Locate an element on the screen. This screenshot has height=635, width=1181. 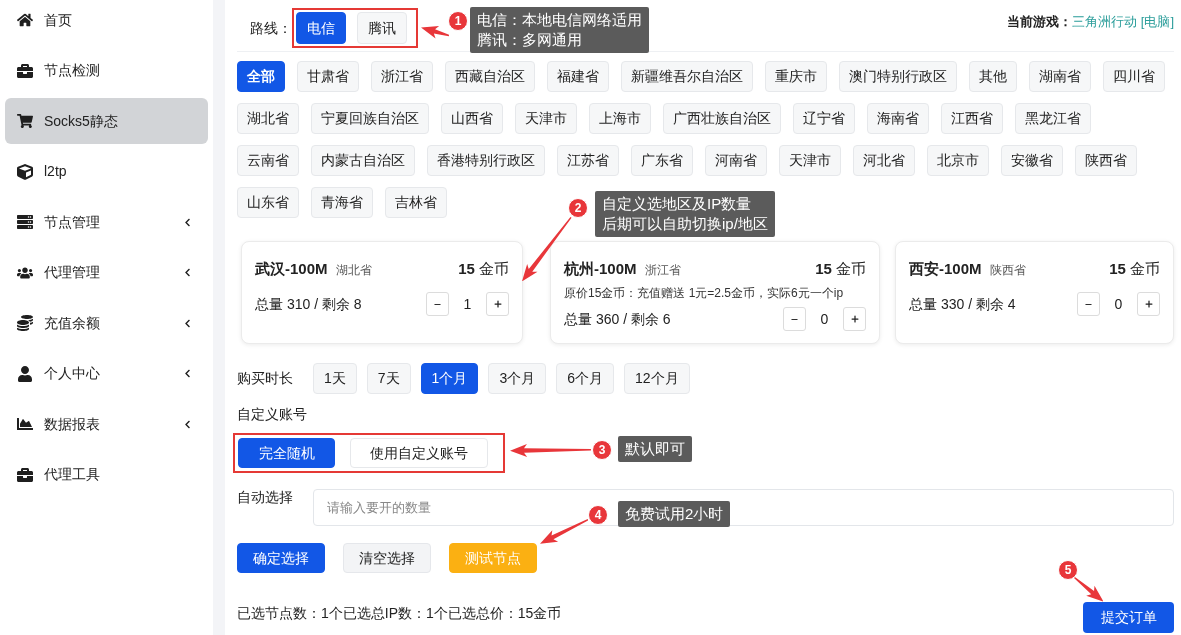
sidebar-item: 个人中心 is located at coordinates (106, 373).